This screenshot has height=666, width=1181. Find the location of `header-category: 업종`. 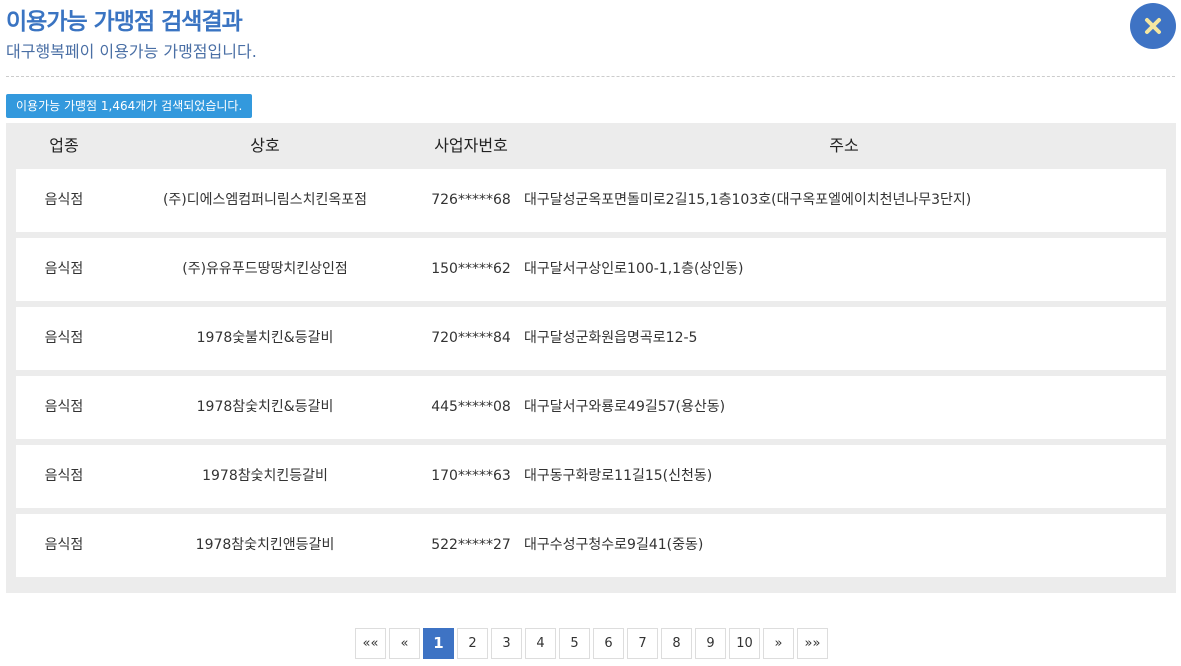

header-category: 업종 is located at coordinates (64, 145).